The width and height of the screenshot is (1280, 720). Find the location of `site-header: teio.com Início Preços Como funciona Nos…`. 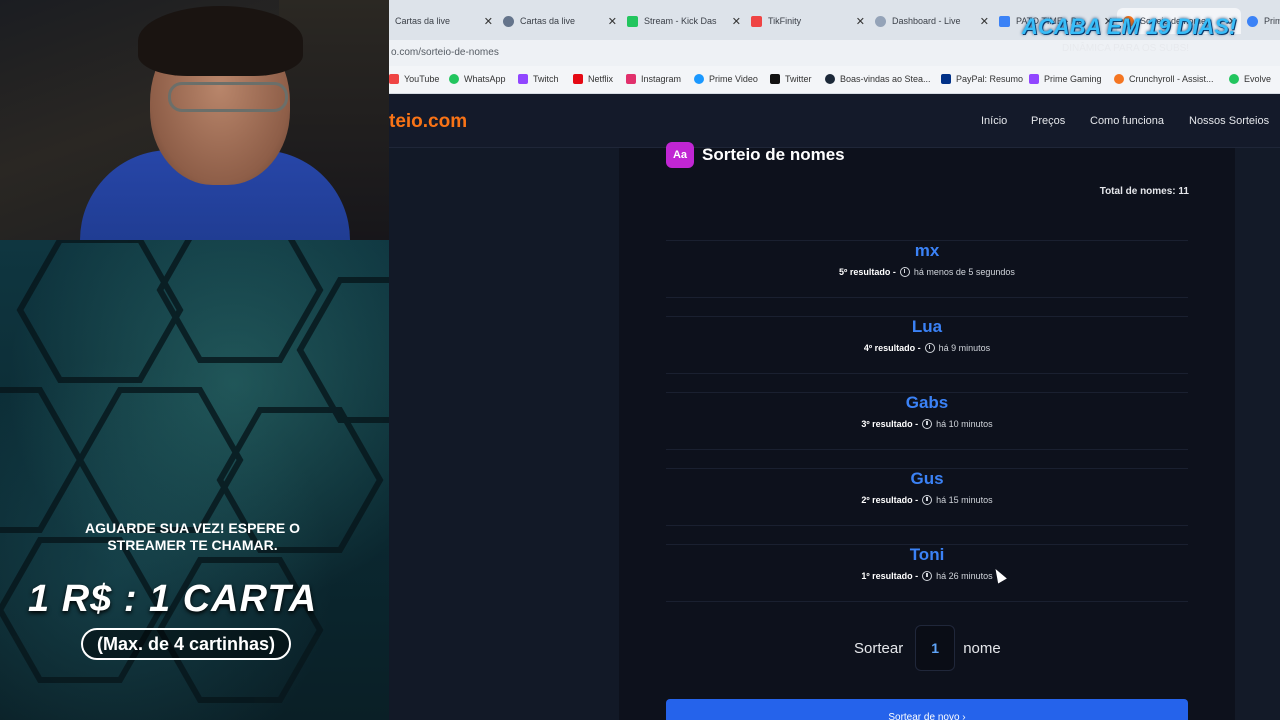

site-header: teio.com Início Preços Como funciona Nos… is located at coordinates (834, 121).